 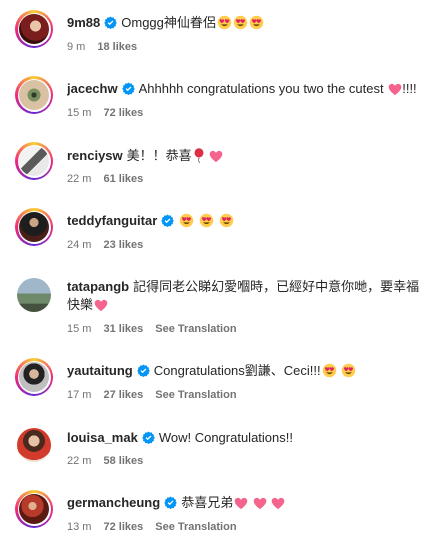 What do you see at coordinates (98, 286) in the screenshot?
I see `comment-username: tatapangb` at bounding box center [98, 286].